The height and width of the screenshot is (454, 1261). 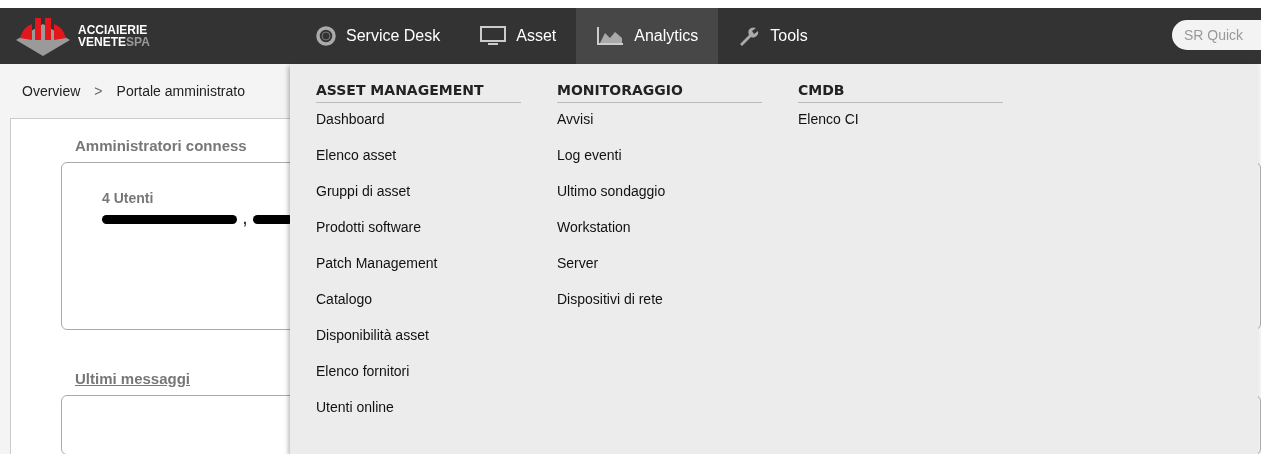 I want to click on logo-text: VENETE, so click(x=102, y=42).